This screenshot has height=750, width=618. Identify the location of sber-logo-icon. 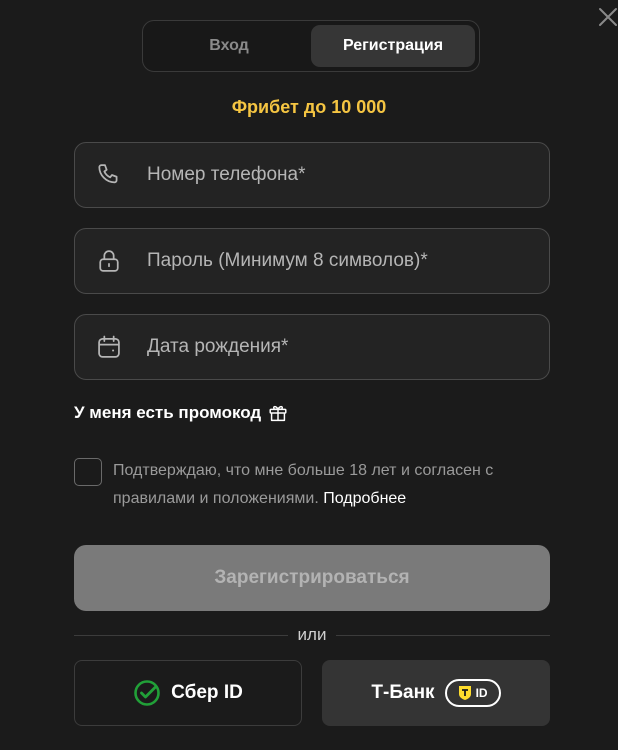
(147, 693).